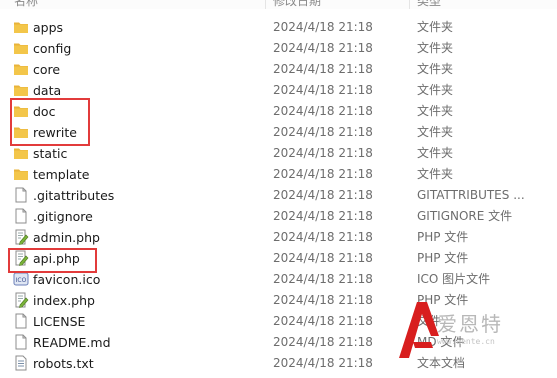 This screenshot has height=378, width=557. I want to click on file-row: .gitignore 2024/4/18 21:18 GITIGNORE 文件, so click(278, 216).